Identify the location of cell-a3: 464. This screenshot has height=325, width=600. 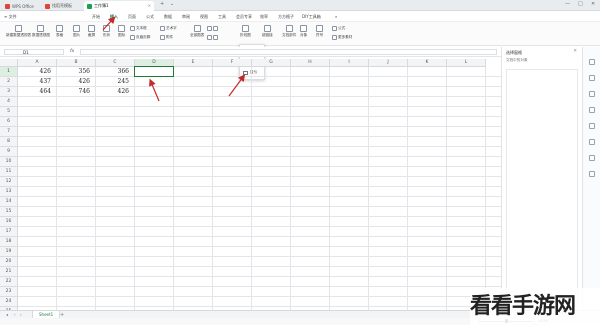
(37, 92).